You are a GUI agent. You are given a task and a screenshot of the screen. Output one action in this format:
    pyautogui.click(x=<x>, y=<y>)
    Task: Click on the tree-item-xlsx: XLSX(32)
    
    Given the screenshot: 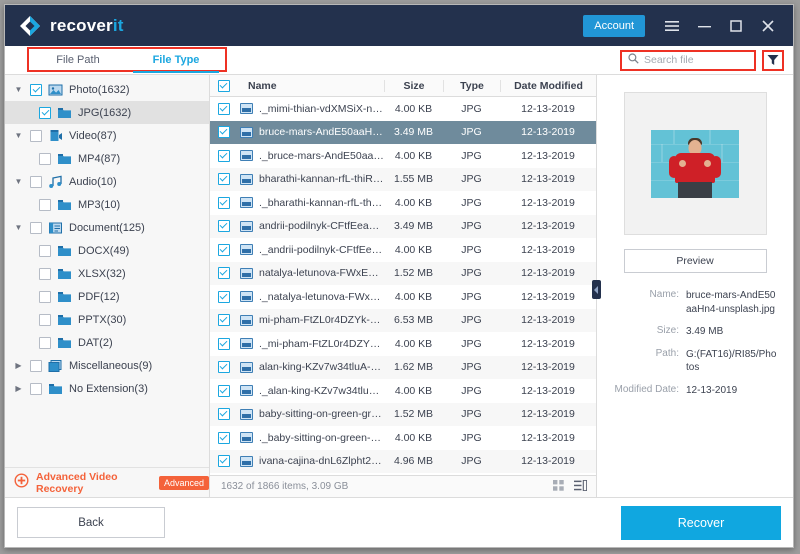 What is the action you would take?
    pyautogui.click(x=107, y=273)
    